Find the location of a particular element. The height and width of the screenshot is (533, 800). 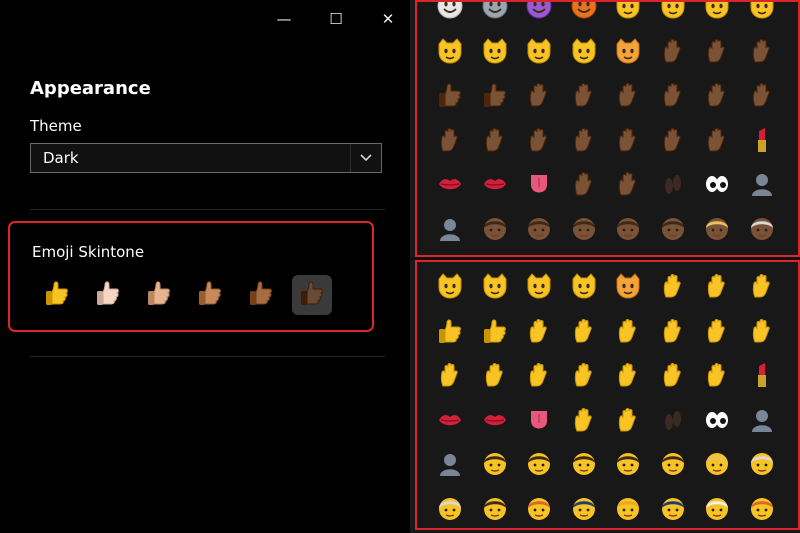

alien-monster-icon is located at coordinates (539, 14).